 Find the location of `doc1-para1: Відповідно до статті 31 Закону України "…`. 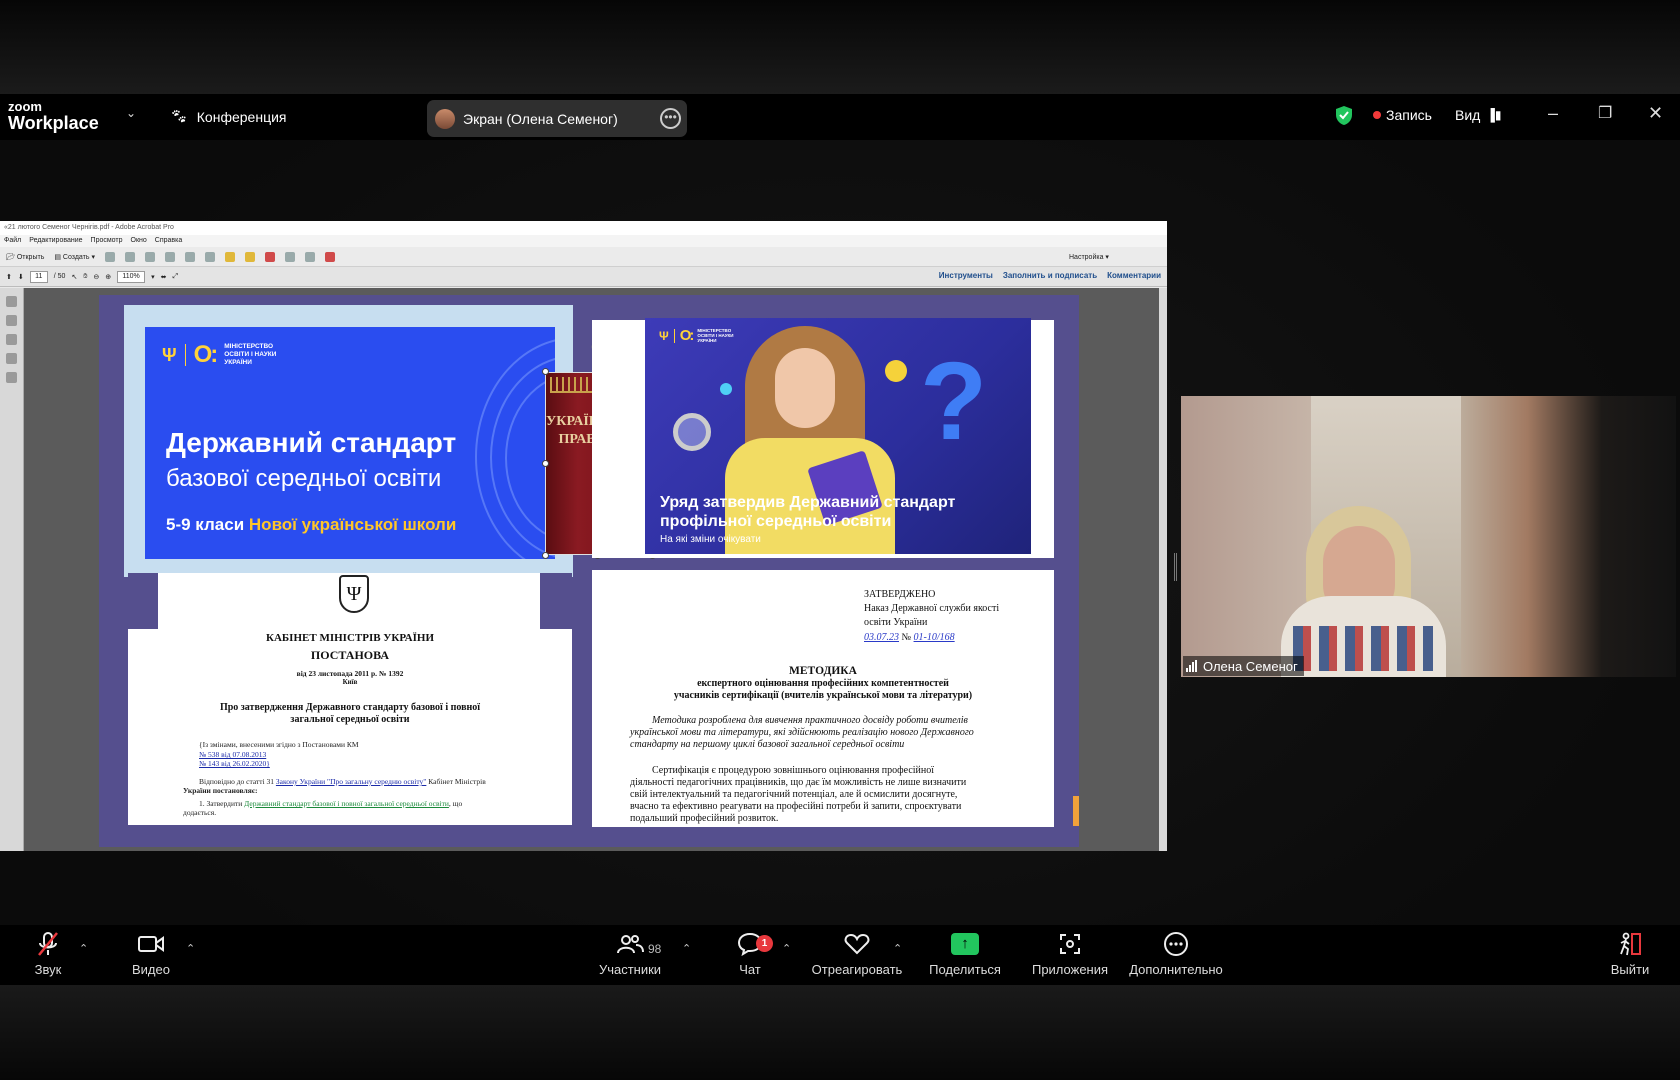

doc1-para1: Відповідно до статті 31 Закону України "… is located at coordinates (342, 781).